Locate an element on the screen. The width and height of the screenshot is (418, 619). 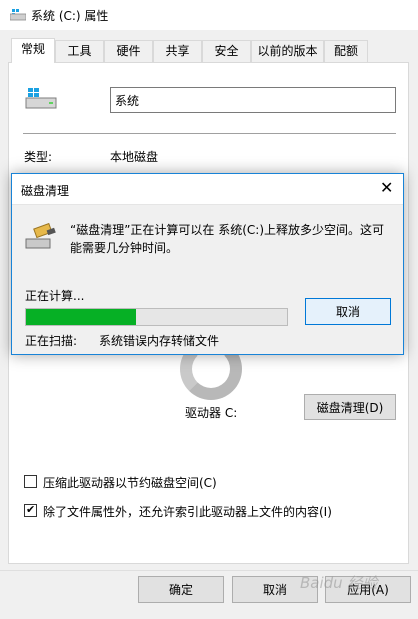
index-label: 除了文件属性外，还允许索引此驱动器上文件的内容(I) is located at coordinates (187, 512).